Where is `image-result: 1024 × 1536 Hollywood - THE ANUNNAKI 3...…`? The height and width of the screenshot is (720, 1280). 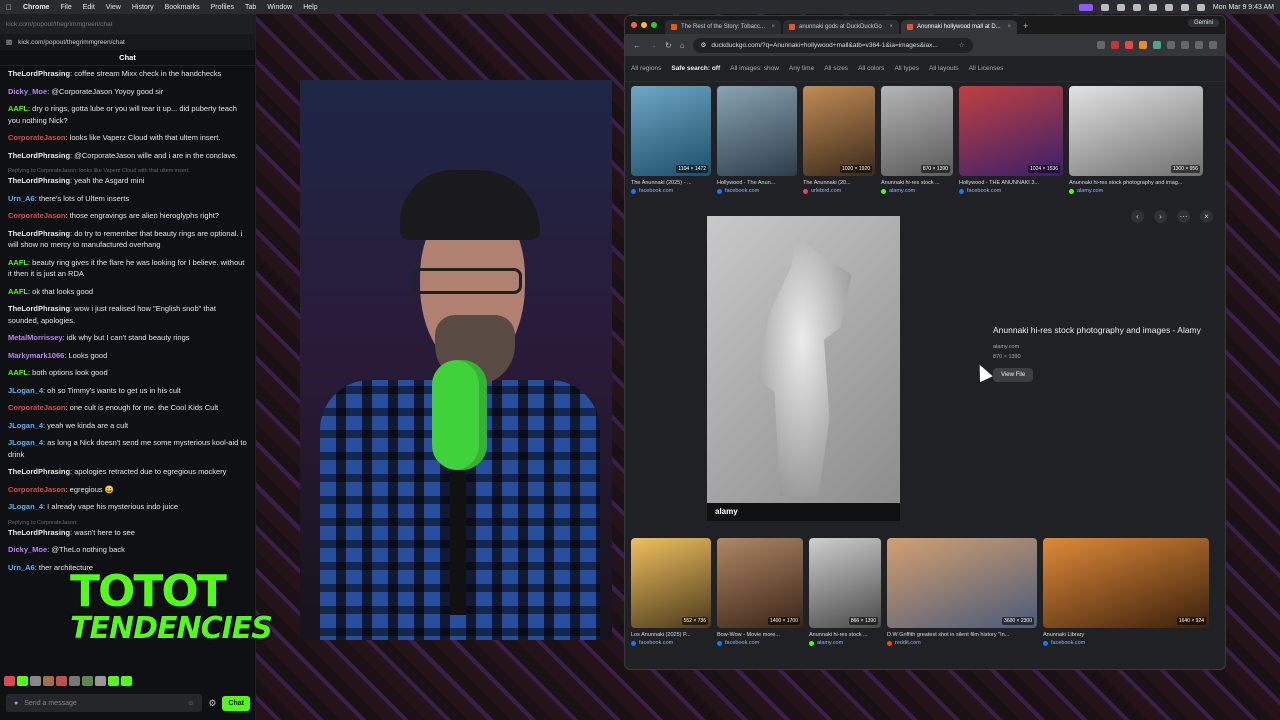
image-result: 1024 × 1536 Hollywood - THE ANUNNAKI 3...… is located at coordinates (1011, 140).